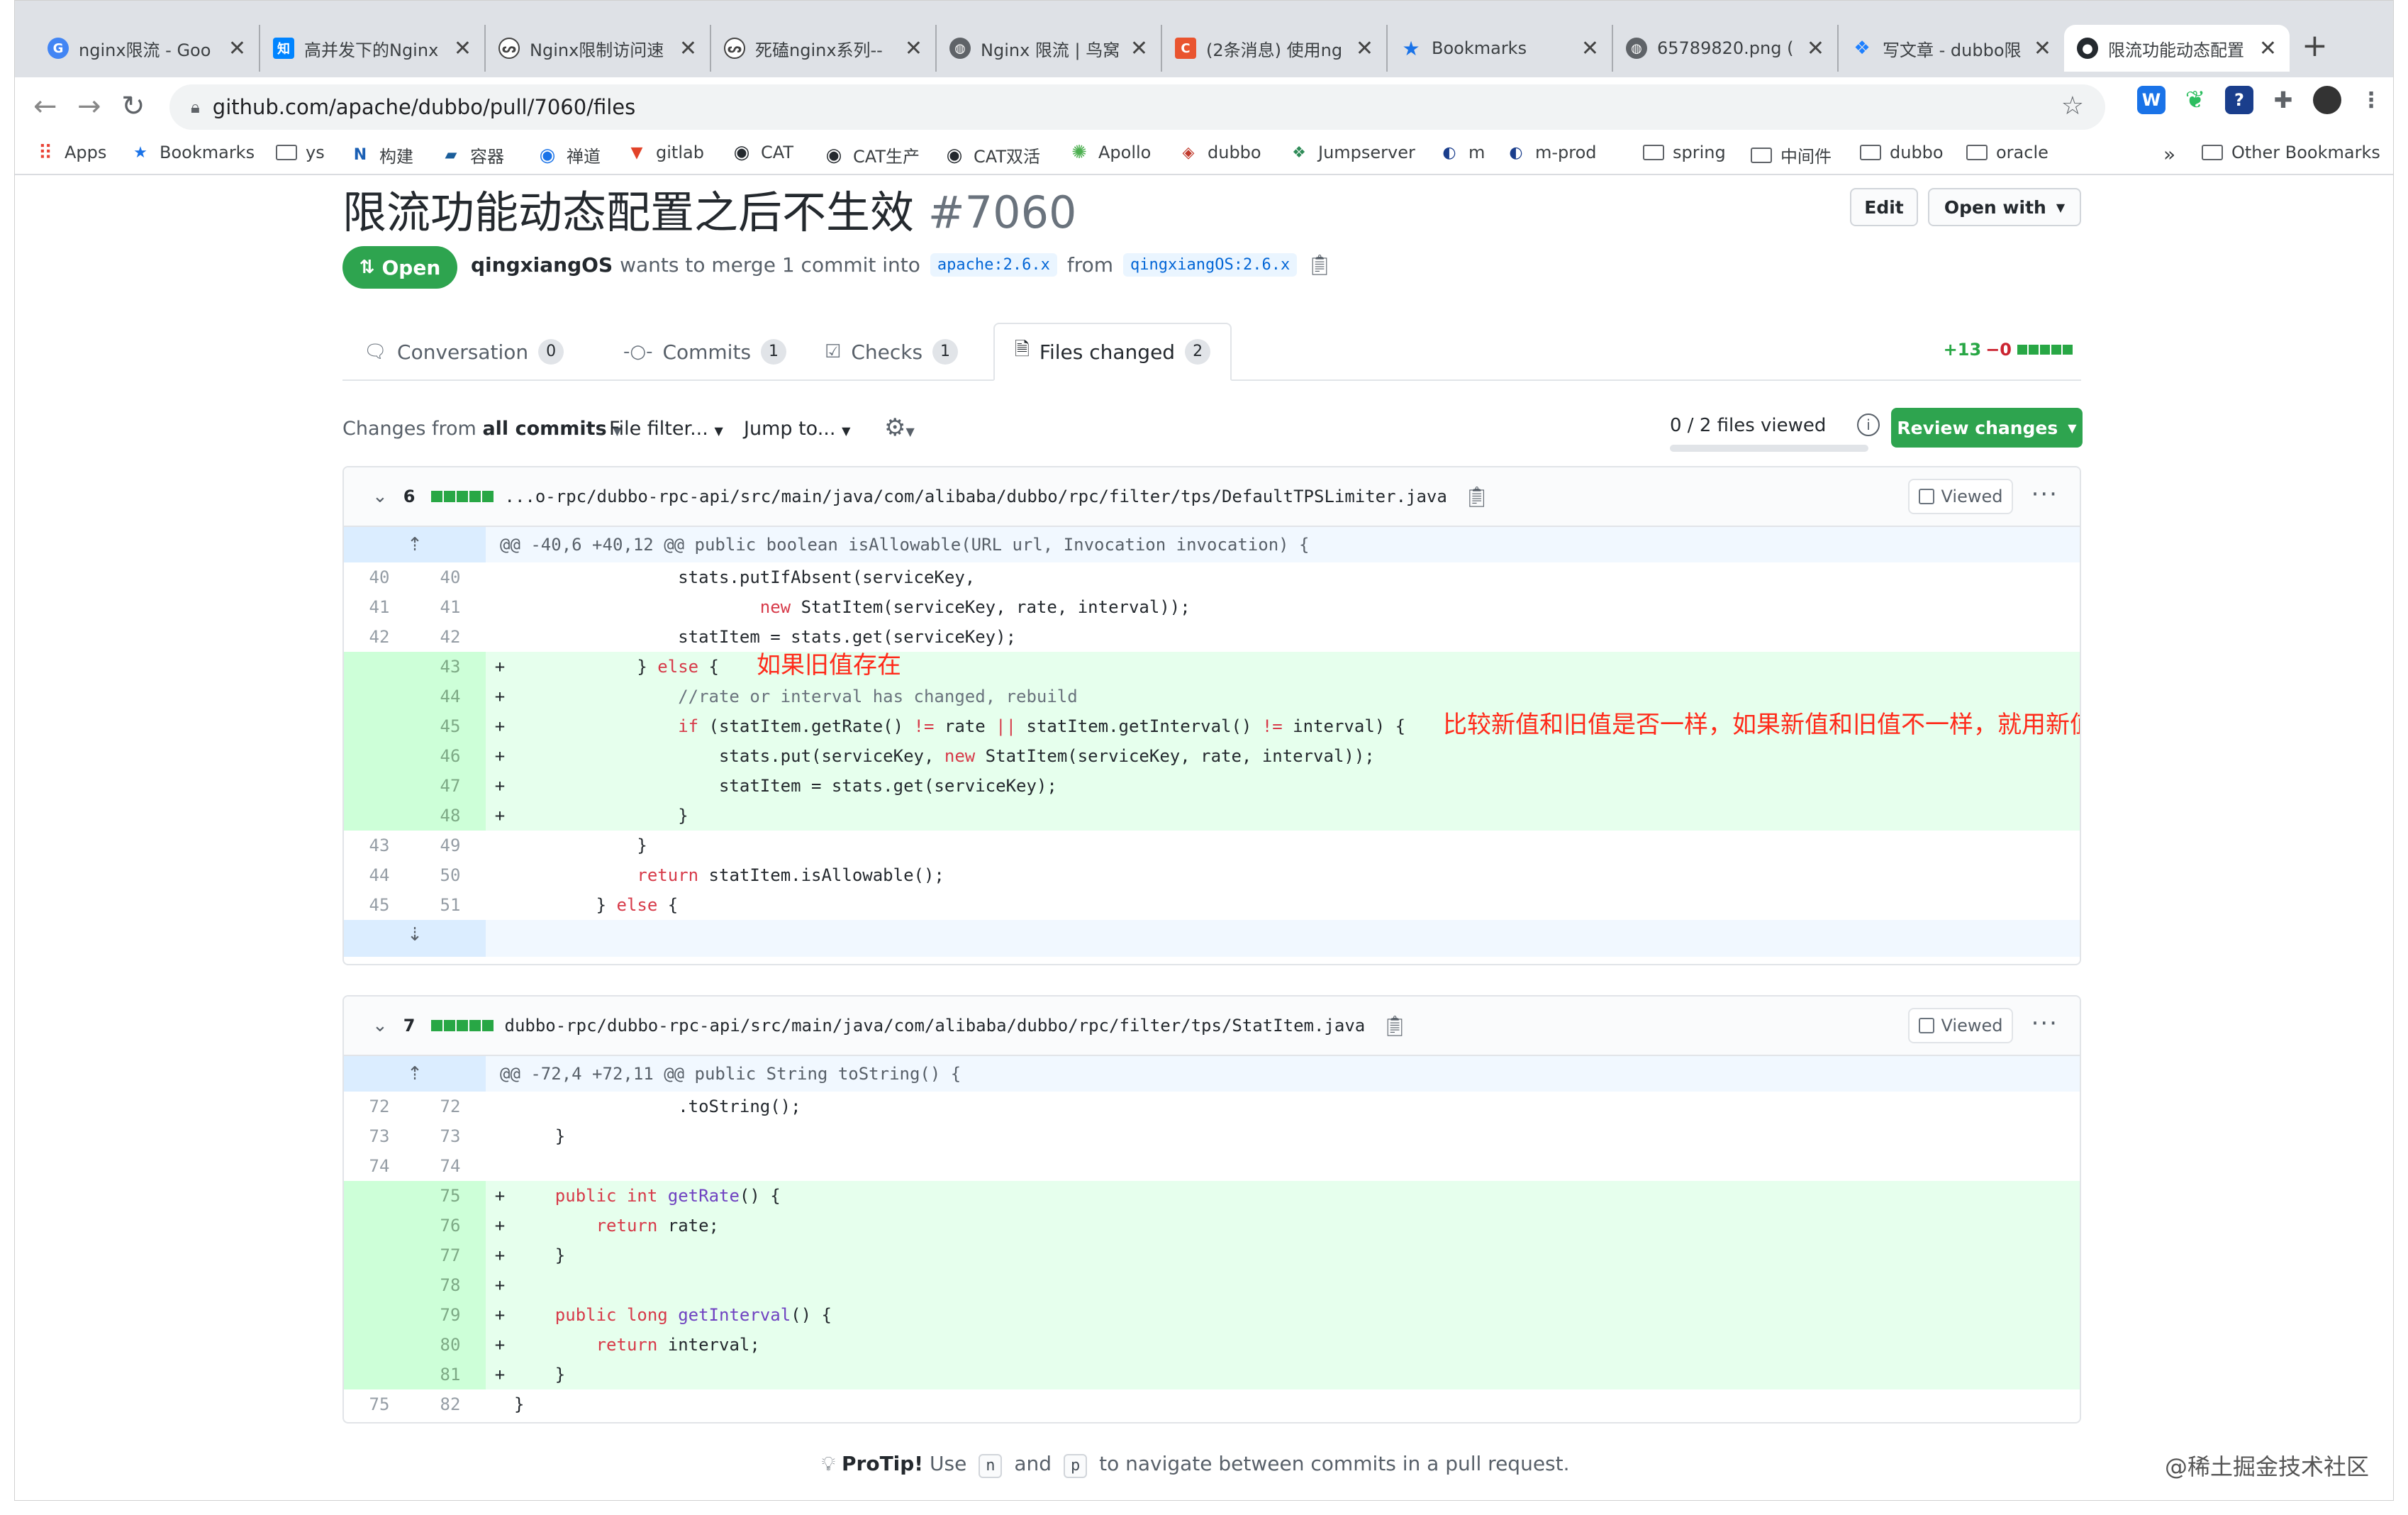 The height and width of the screenshot is (1515, 2408). I want to click on evernote-extension-icon: ❦, so click(2195, 100).